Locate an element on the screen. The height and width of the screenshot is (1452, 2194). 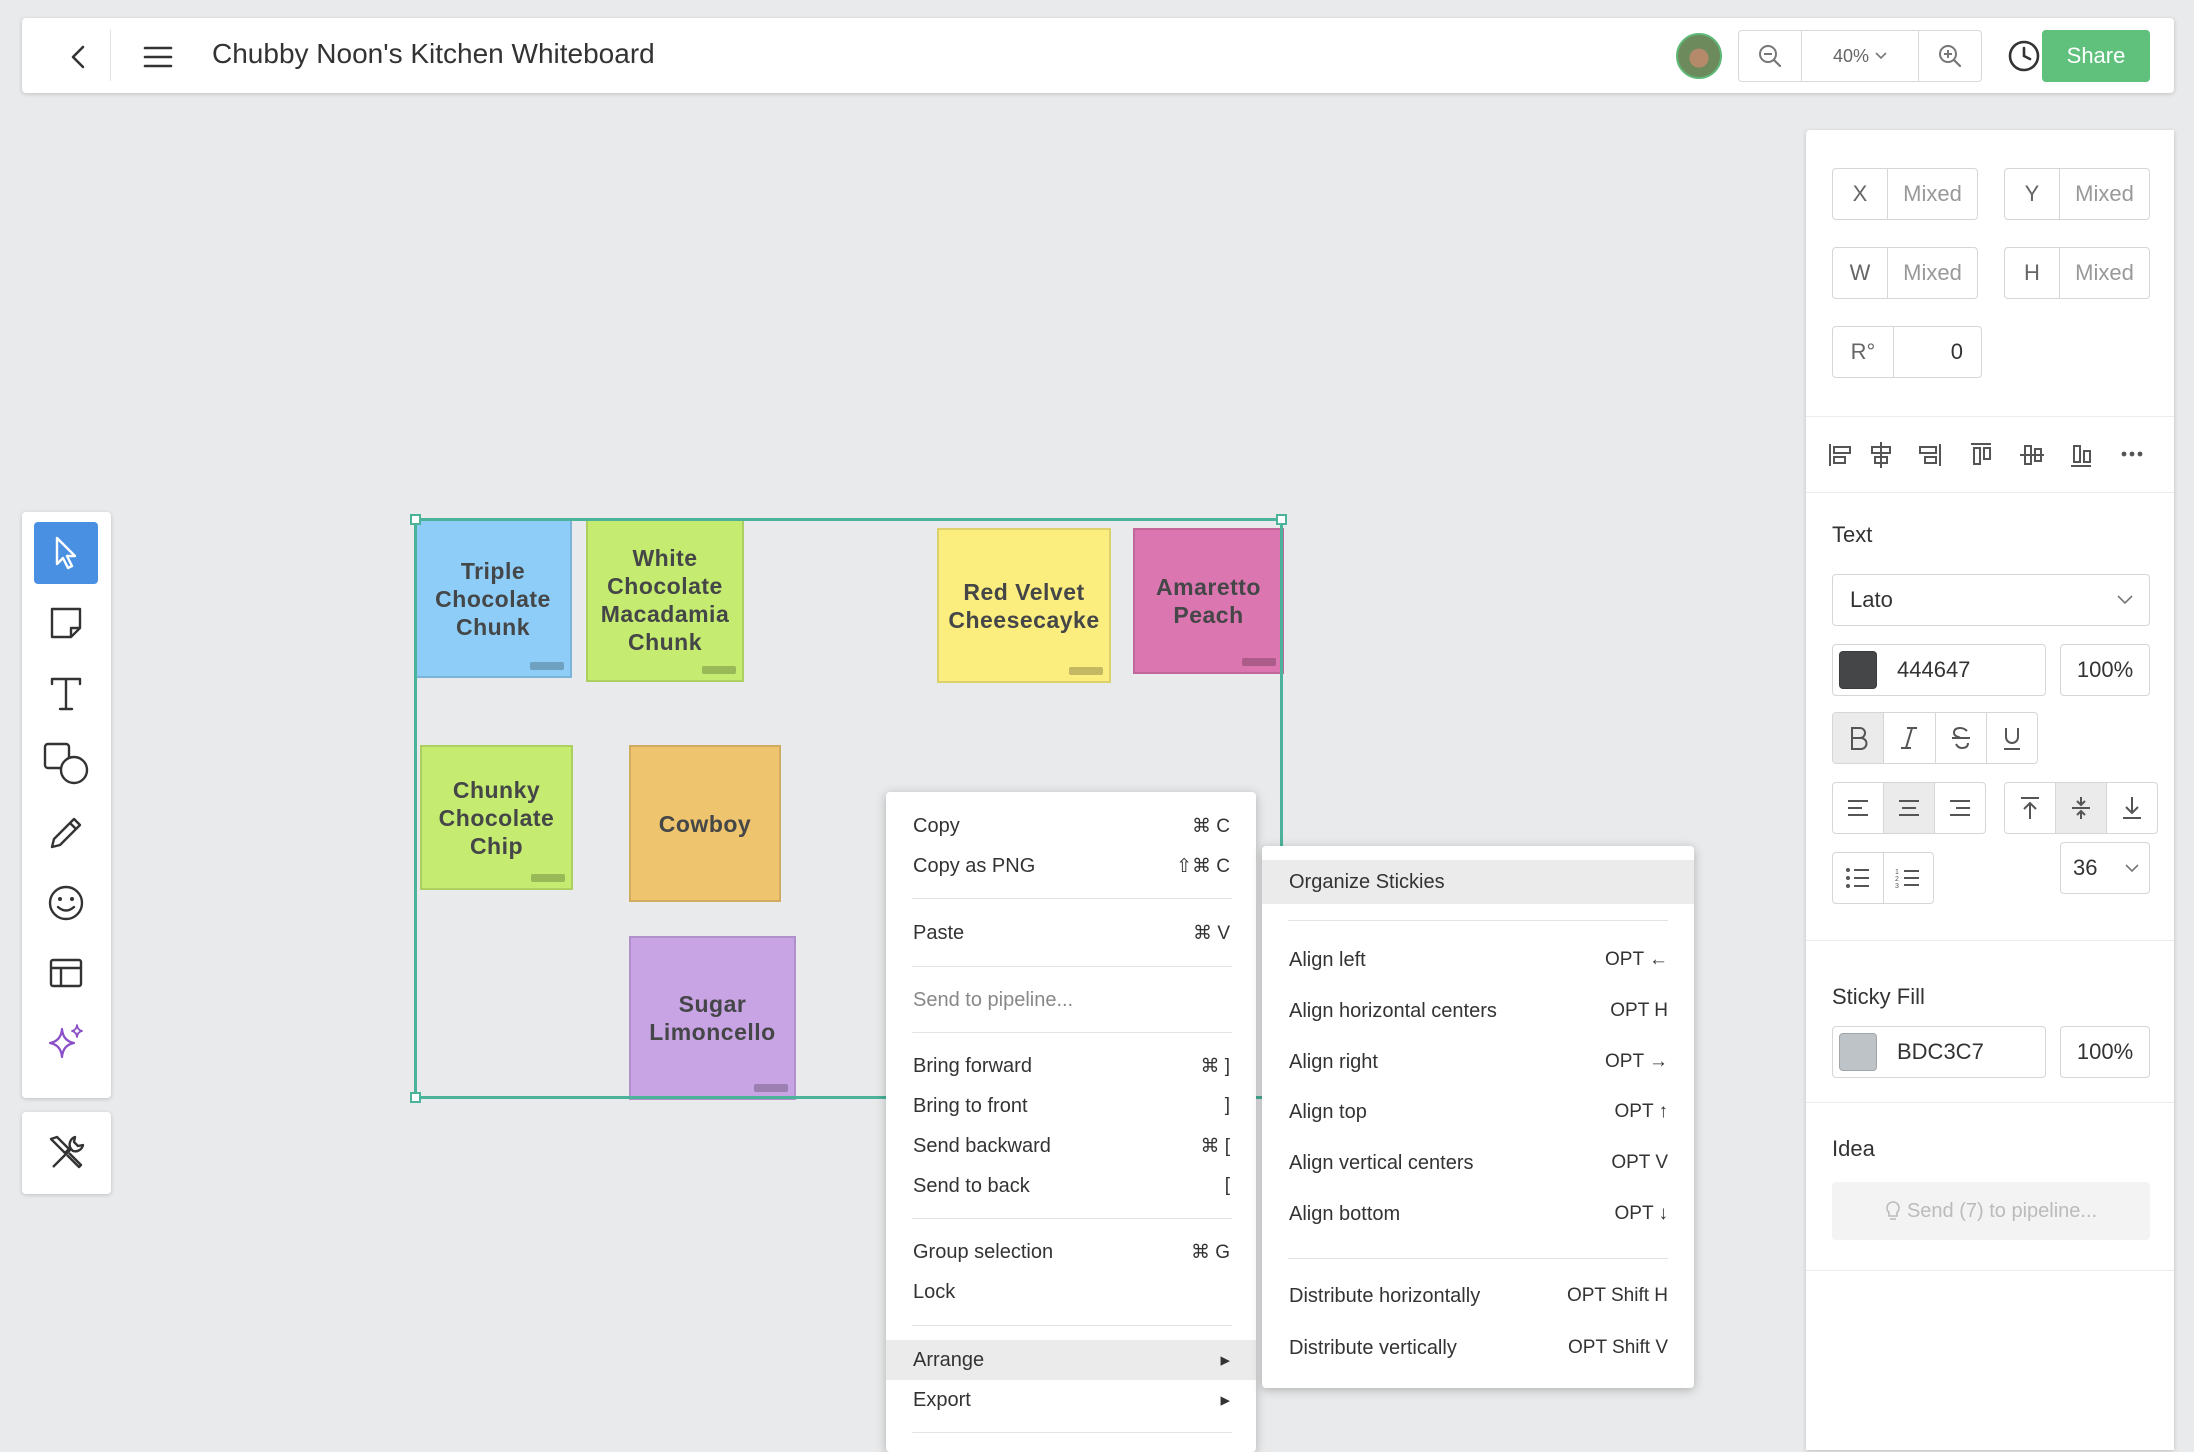
text-align-left-icon is located at coordinates (1858, 808).